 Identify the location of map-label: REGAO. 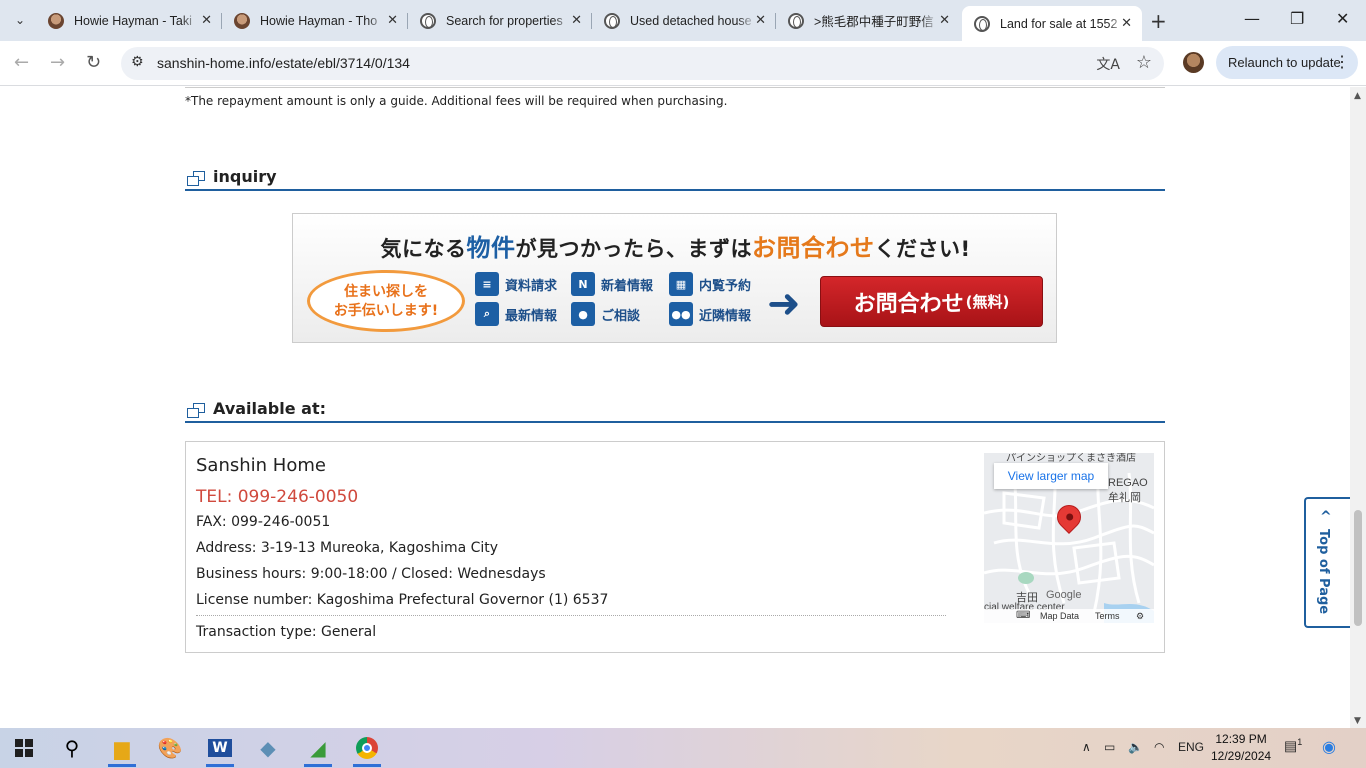
(1128, 483).